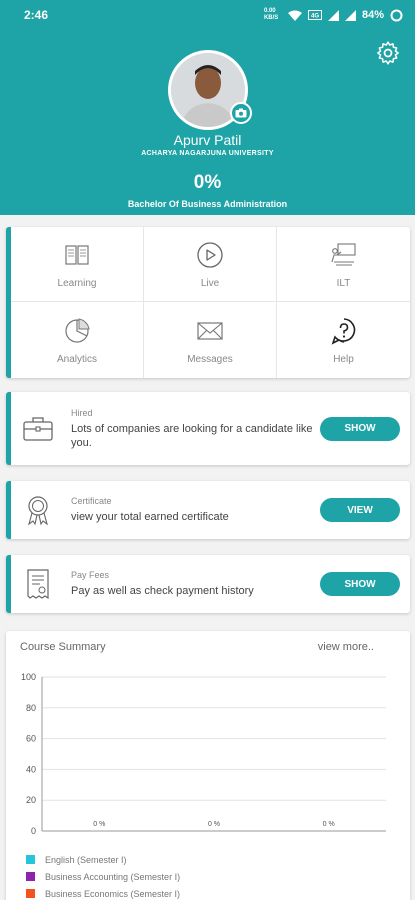  I want to click on menu-live-label: Live, so click(210, 283).